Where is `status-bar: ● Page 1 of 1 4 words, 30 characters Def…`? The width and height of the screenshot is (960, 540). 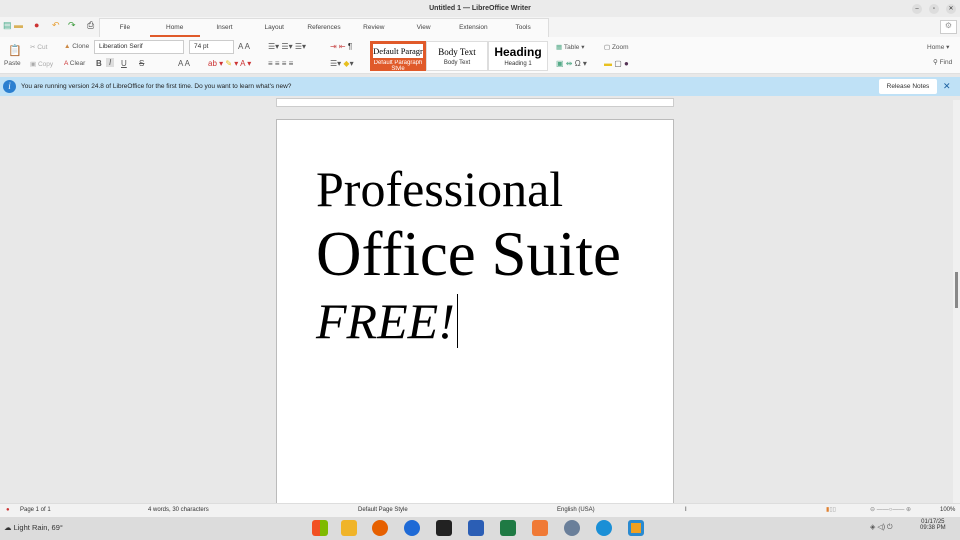 status-bar: ● Page 1 of 1 4 words, 30 characters Def… is located at coordinates (480, 510).